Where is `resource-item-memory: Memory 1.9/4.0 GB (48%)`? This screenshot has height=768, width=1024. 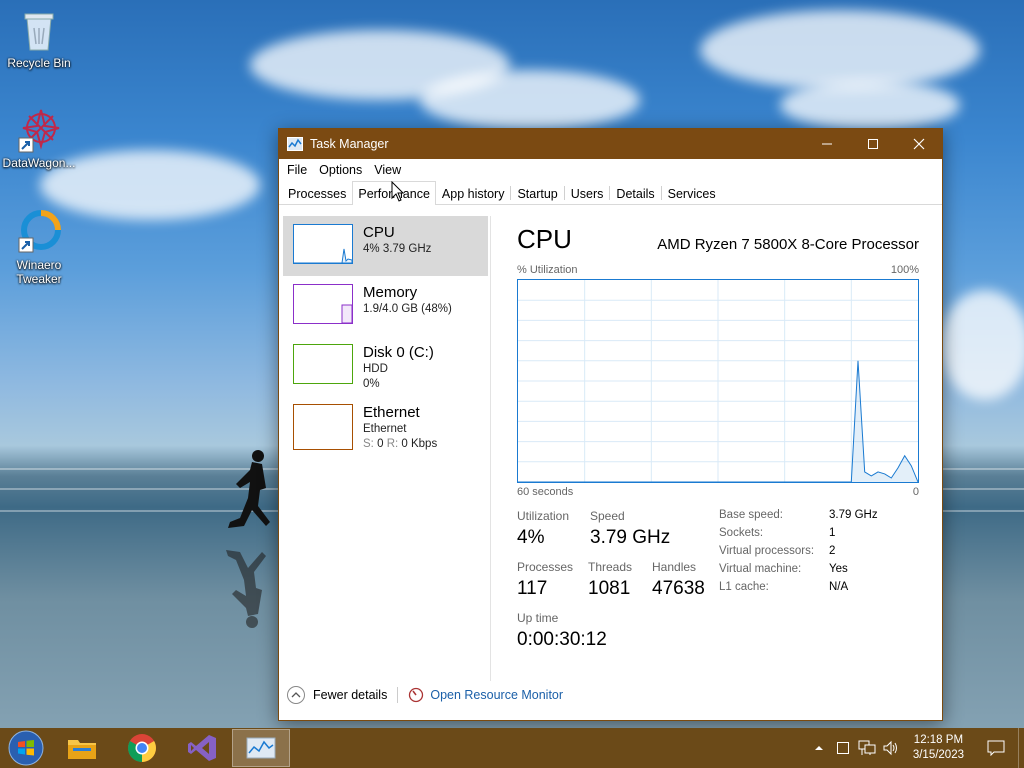
resource-item-memory: Memory 1.9/4.0 GB (48%) is located at coordinates (385, 306).